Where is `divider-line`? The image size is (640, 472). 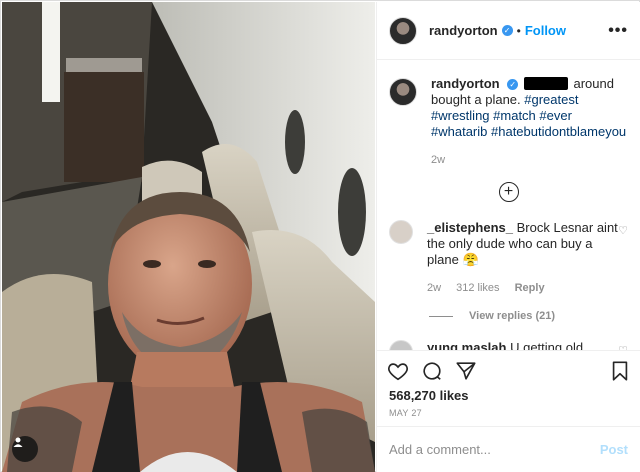
divider-line is located at coordinates (441, 316).